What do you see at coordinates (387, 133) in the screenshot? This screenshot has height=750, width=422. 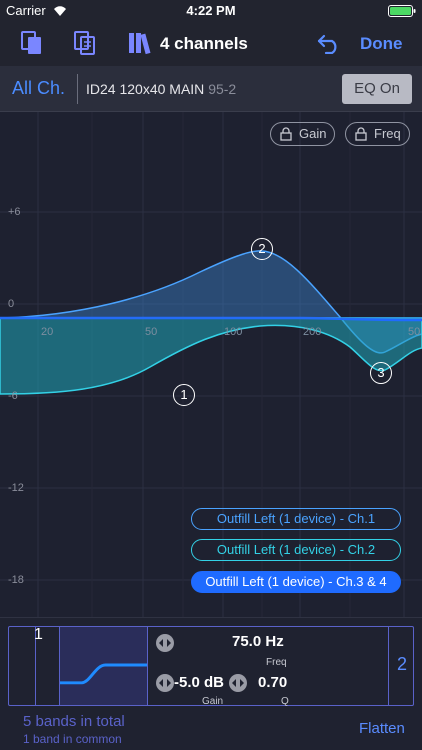 I see `lock-freq-label: Freq` at bounding box center [387, 133].